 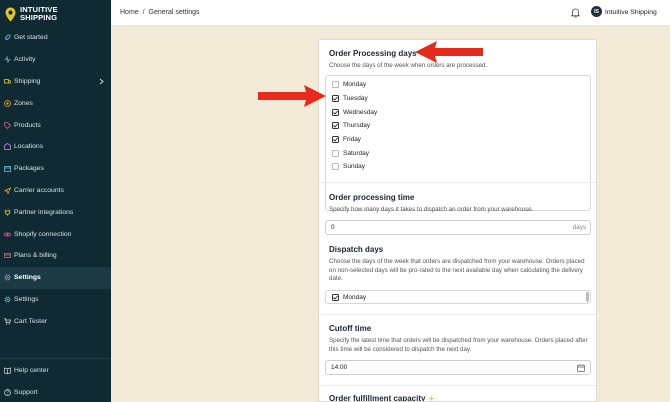 What do you see at coordinates (43, 234) in the screenshot?
I see `sidebar-item-label: Shopify connection` at bounding box center [43, 234].